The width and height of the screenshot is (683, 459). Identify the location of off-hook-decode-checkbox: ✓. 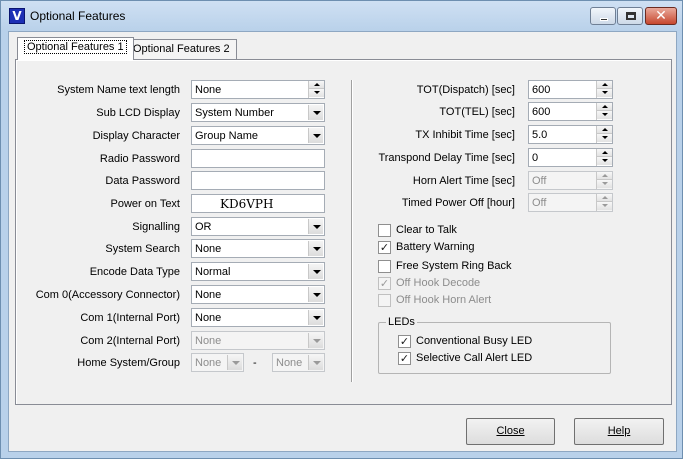
(384, 283).